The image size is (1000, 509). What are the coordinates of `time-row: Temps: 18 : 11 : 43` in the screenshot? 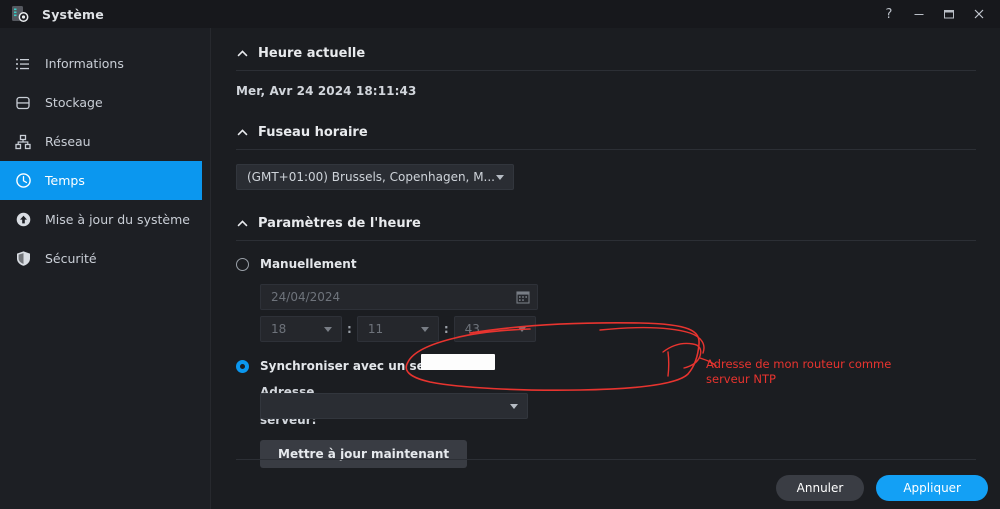 It's located at (606, 329).